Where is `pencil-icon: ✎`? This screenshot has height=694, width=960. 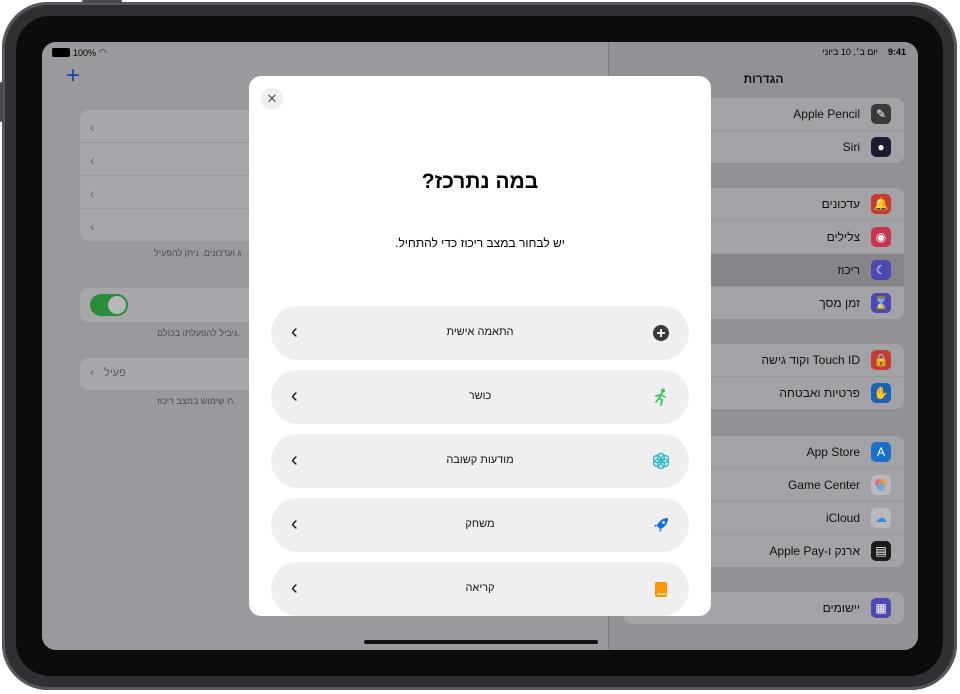
pencil-icon: ✎ is located at coordinates (881, 114).